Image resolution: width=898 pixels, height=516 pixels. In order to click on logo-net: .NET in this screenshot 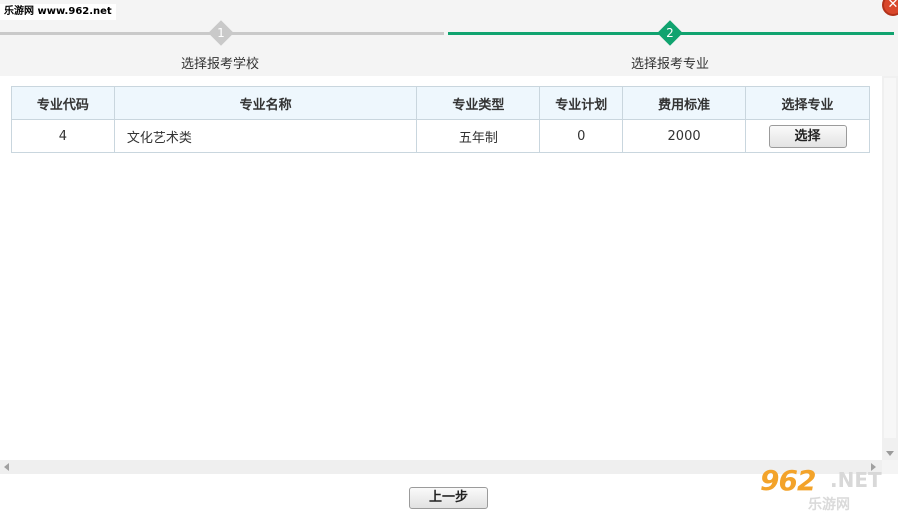, I will do `click(856, 480)`.